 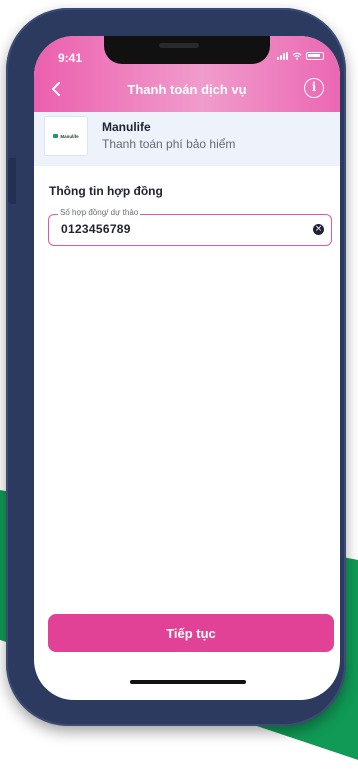 I want to click on page-title: Thanh toán dịch vụ, so click(x=187, y=89).